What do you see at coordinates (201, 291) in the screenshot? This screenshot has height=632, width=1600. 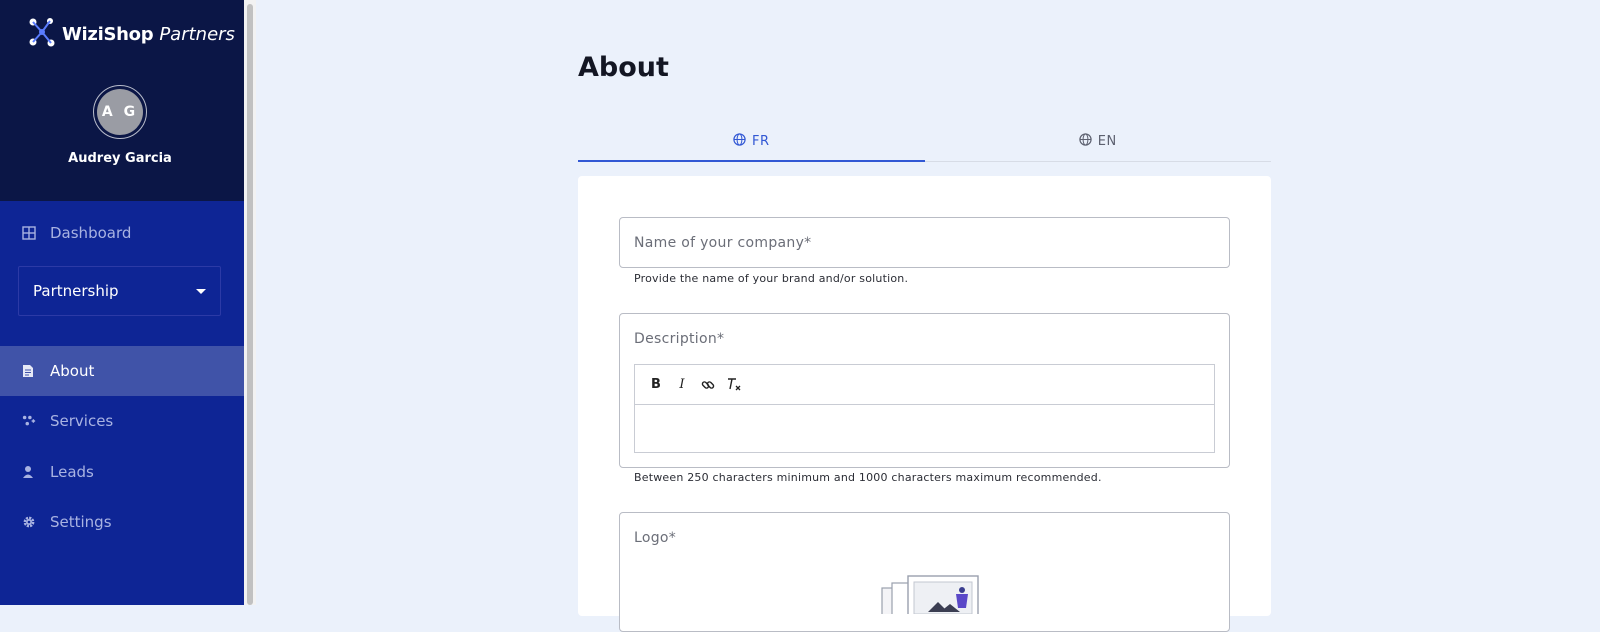 I see `chevron-down-icon` at bounding box center [201, 291].